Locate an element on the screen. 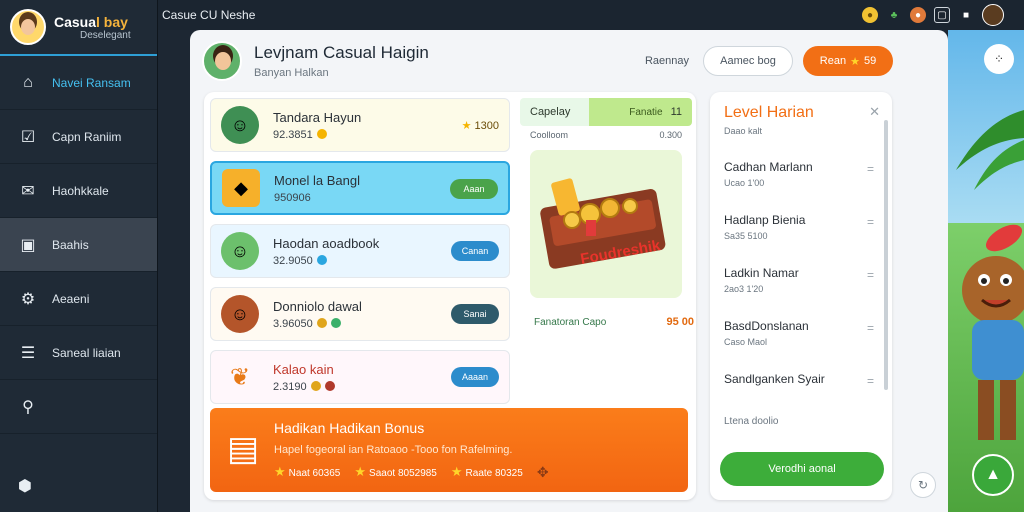  level-item: Cadhan Marlann Ucao 1'00 = is located at coordinates (799, 186).